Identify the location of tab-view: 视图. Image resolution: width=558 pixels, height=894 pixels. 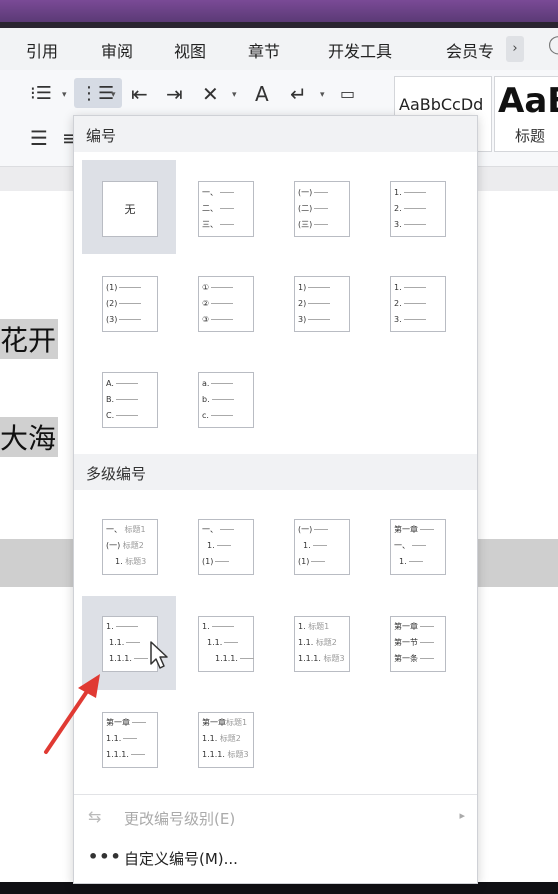
(190, 50).